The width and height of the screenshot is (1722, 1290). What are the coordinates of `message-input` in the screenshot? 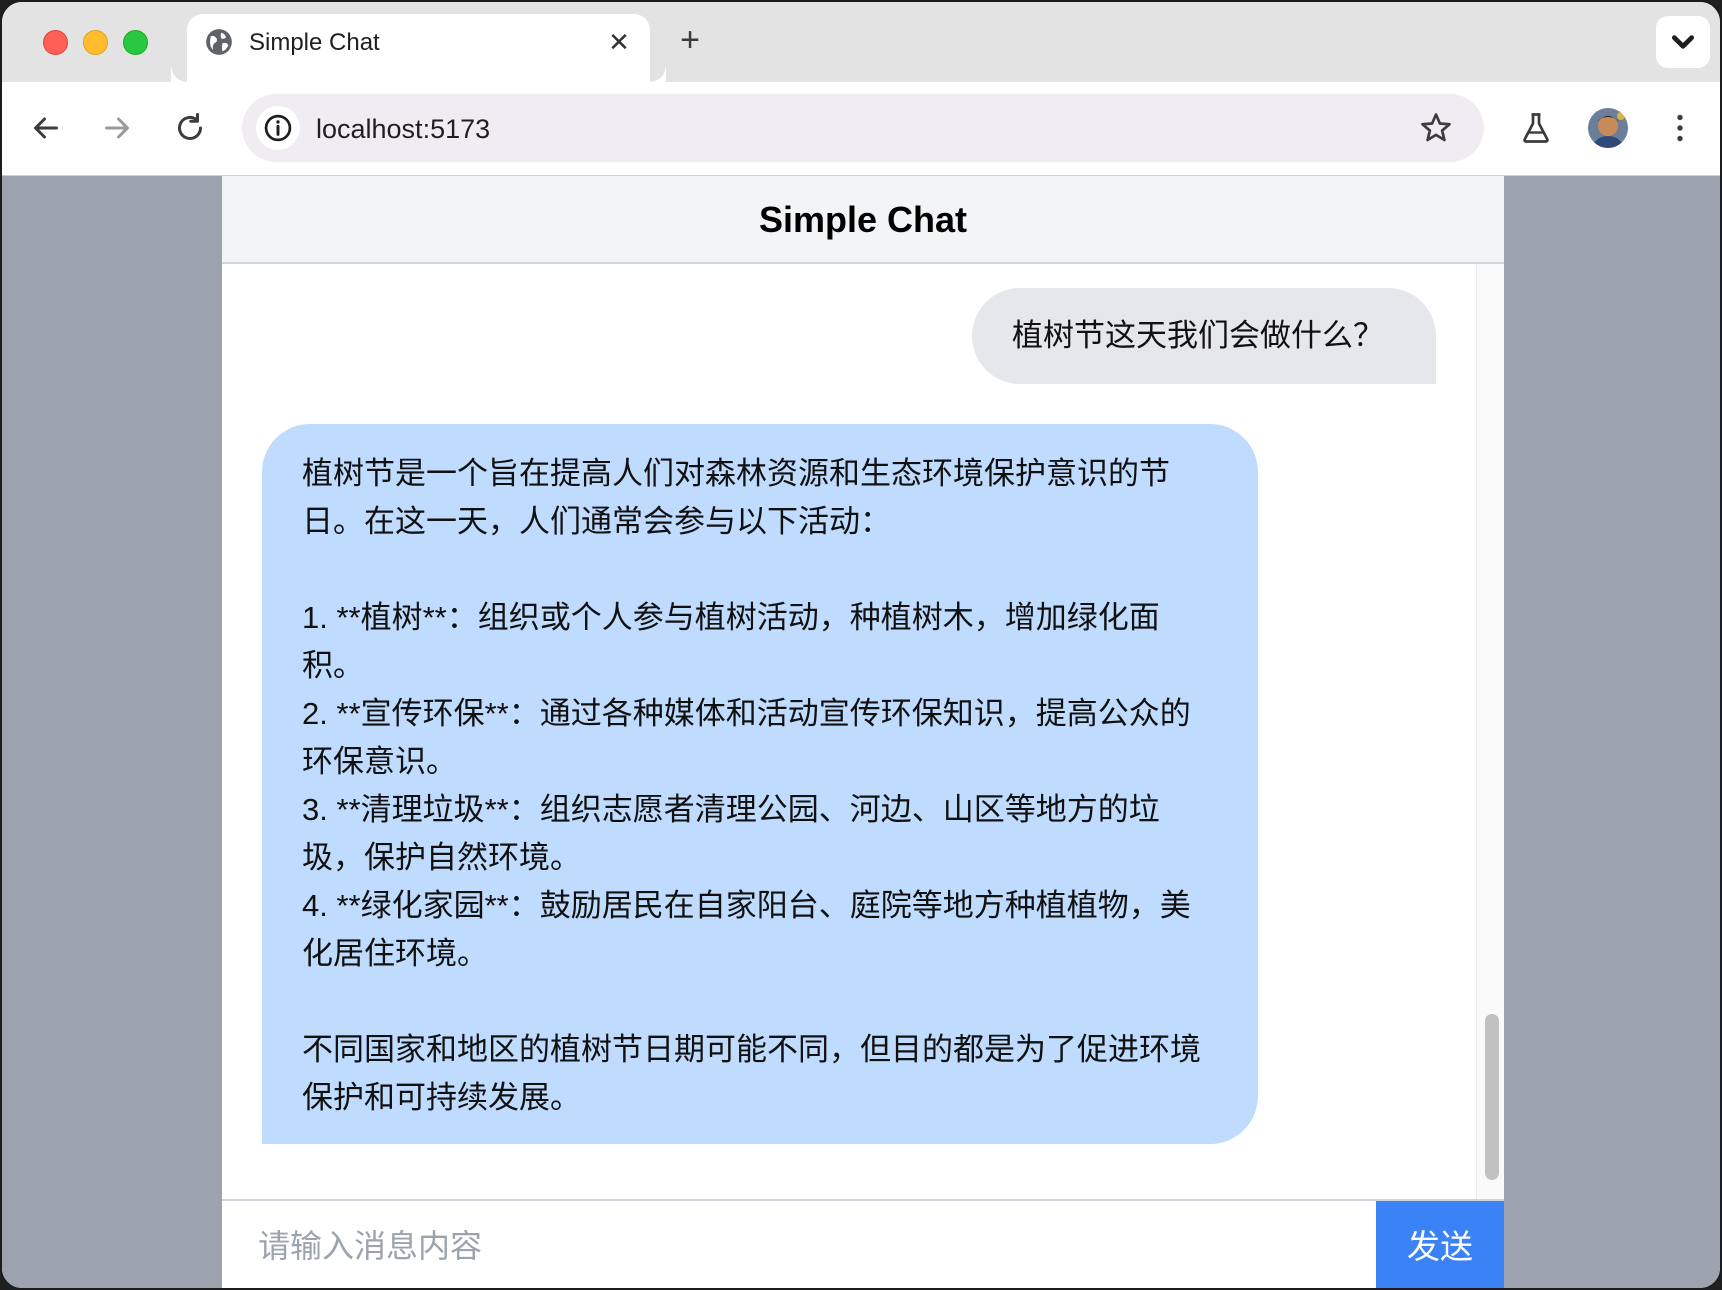 It's located at (799, 1244).